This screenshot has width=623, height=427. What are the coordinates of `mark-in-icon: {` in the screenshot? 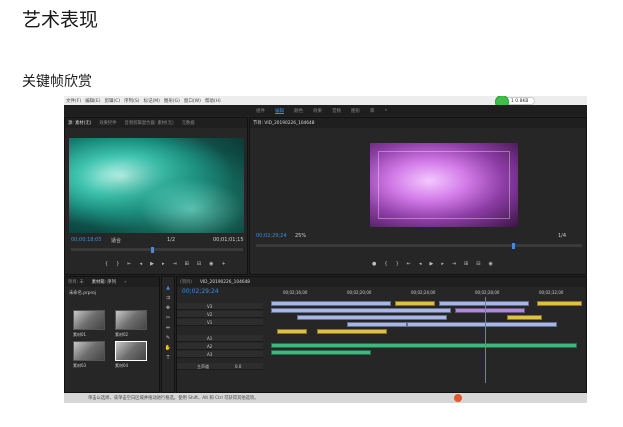 It's located at (106, 264).